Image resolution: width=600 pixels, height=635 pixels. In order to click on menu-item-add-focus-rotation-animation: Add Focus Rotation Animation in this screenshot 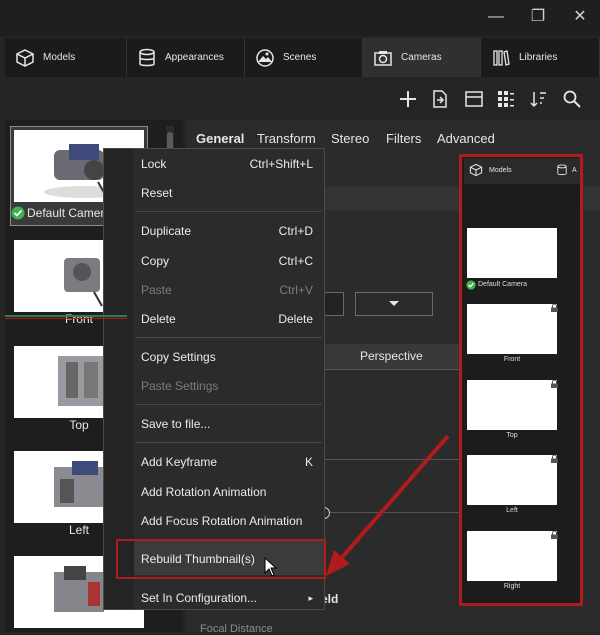, I will do `click(227, 521)`.